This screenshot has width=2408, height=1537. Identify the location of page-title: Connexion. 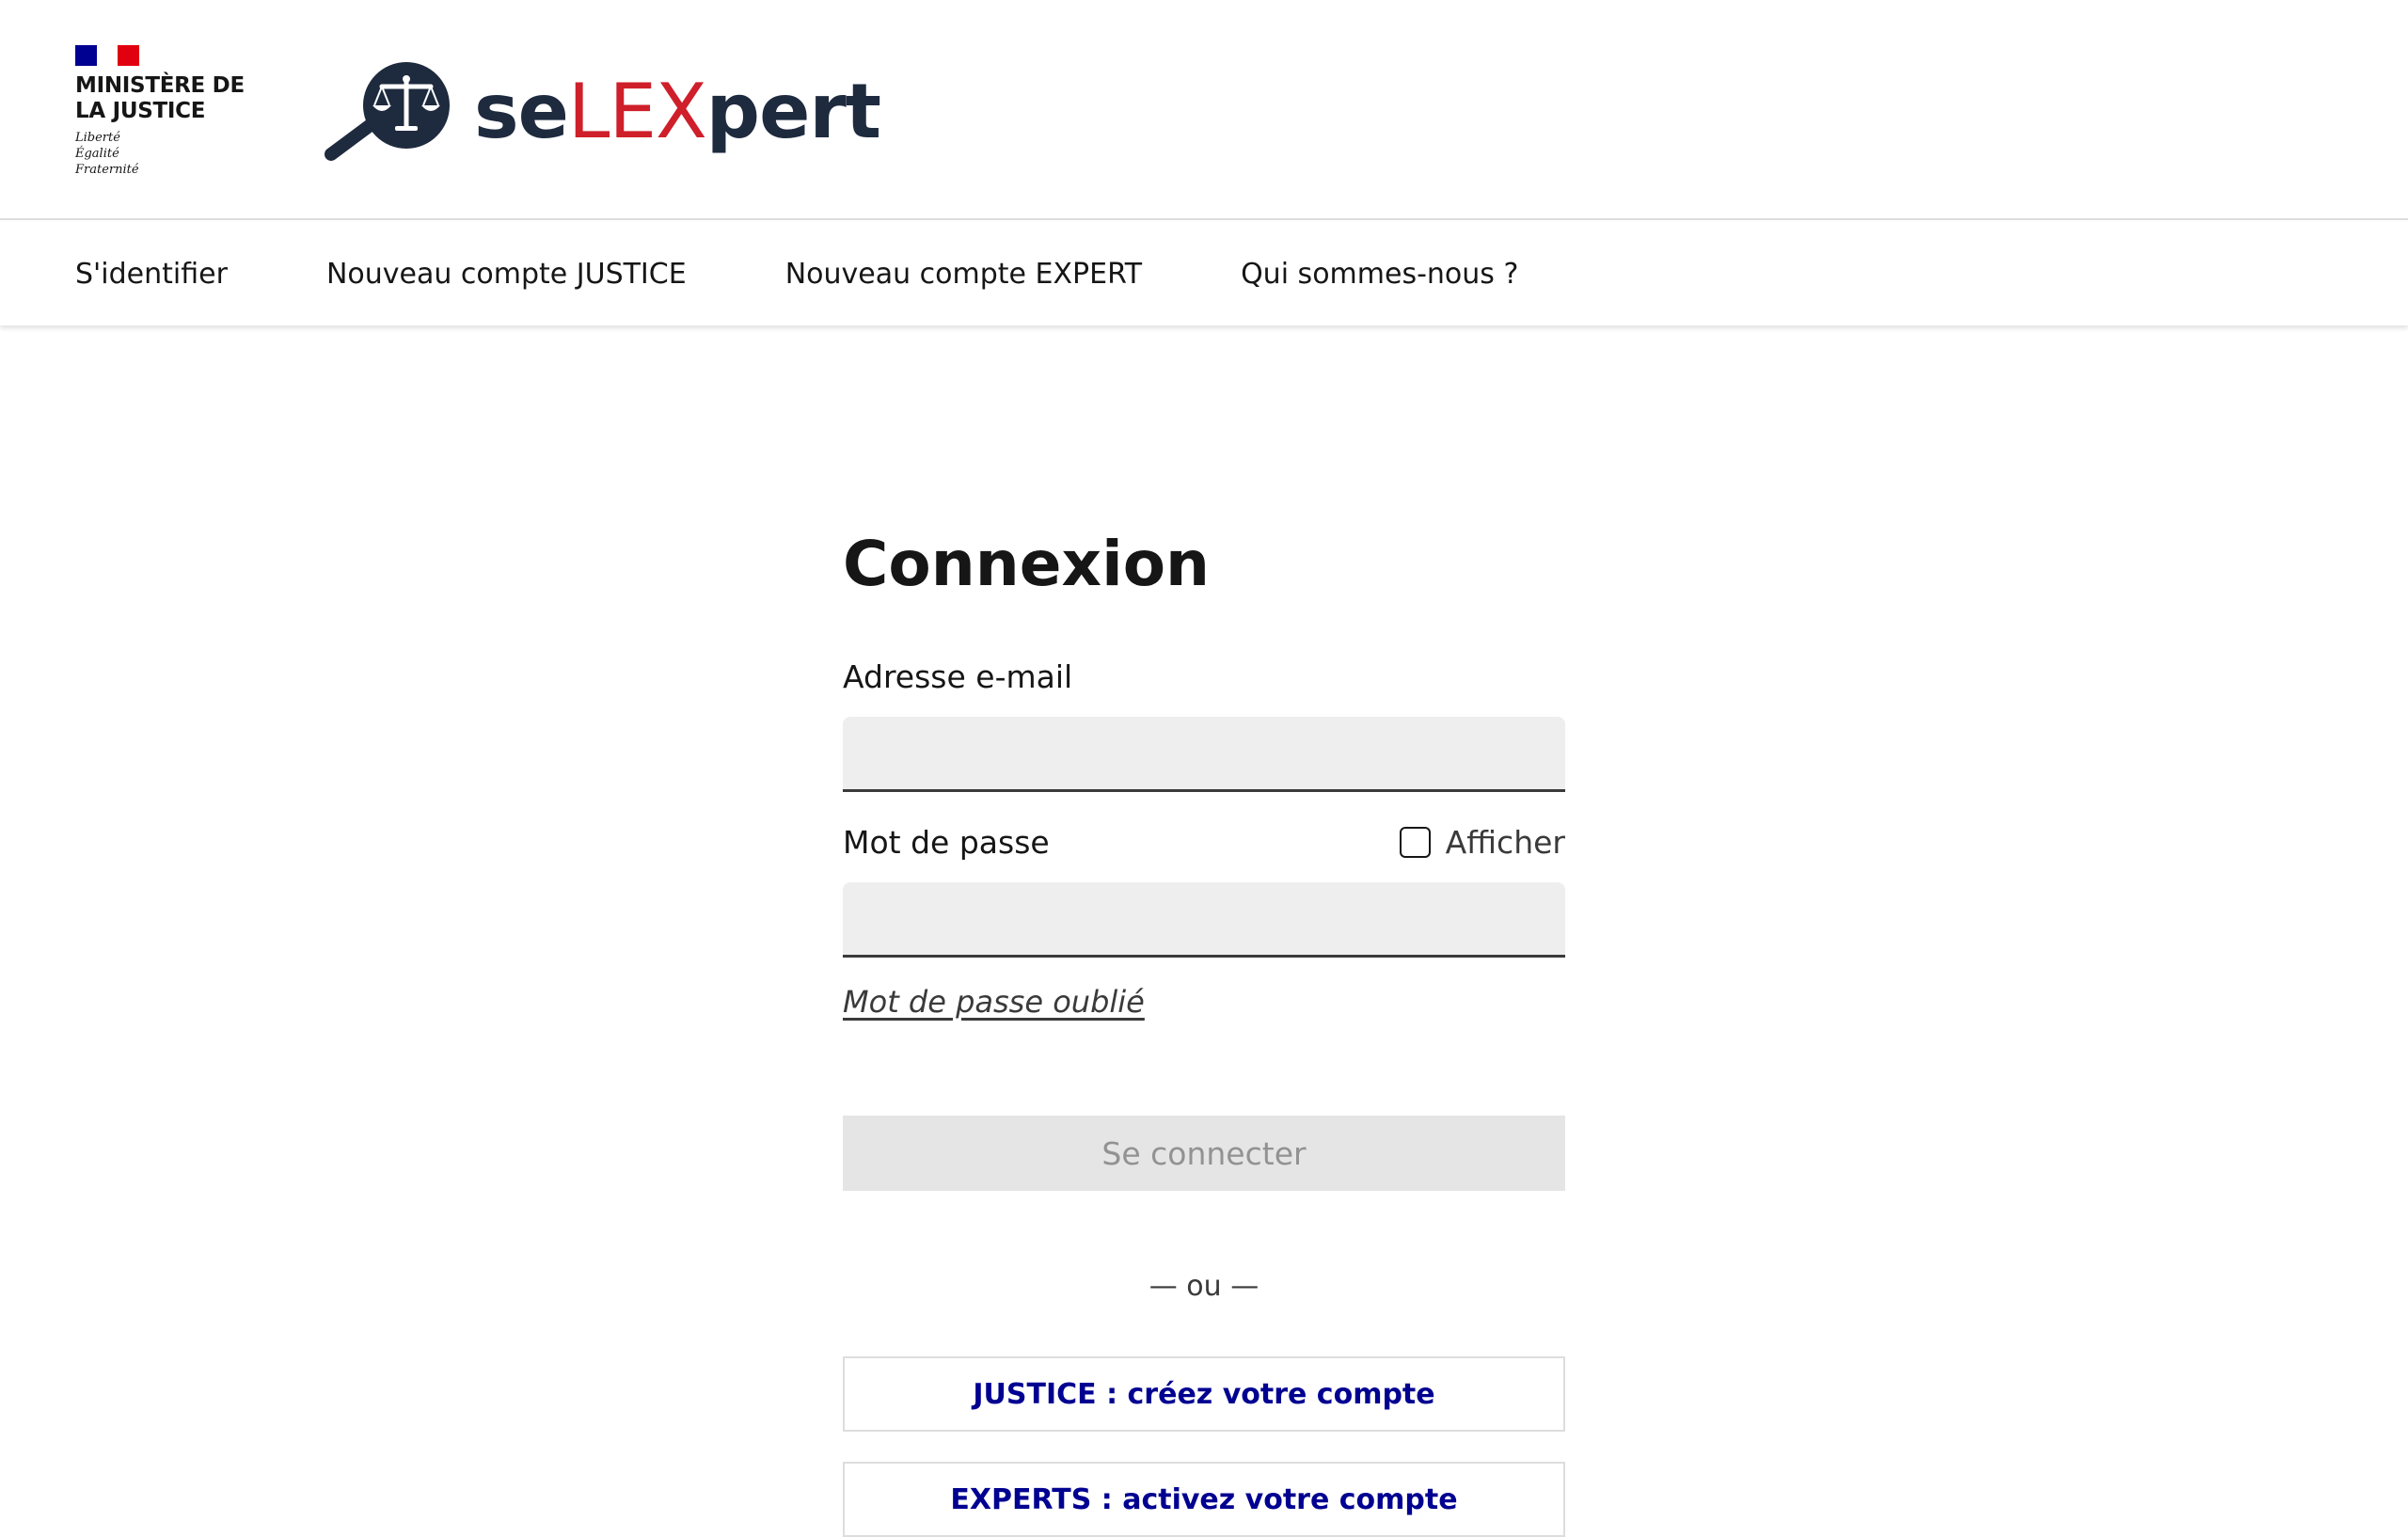
(1027, 564).